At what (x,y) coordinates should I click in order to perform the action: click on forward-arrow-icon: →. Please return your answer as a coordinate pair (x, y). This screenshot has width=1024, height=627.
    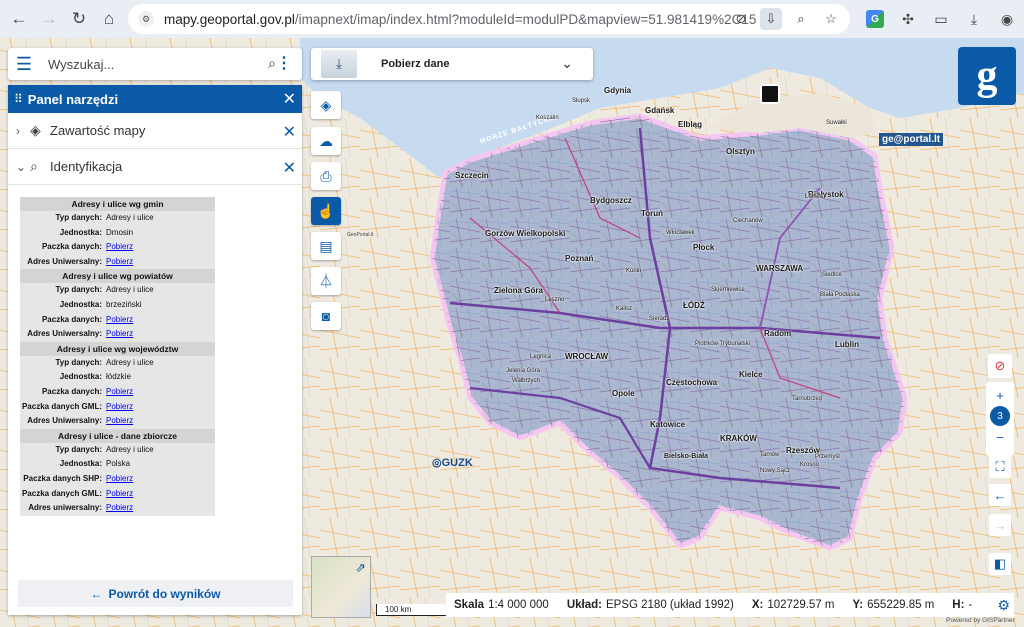
    Looking at the image, I should click on (49, 19).